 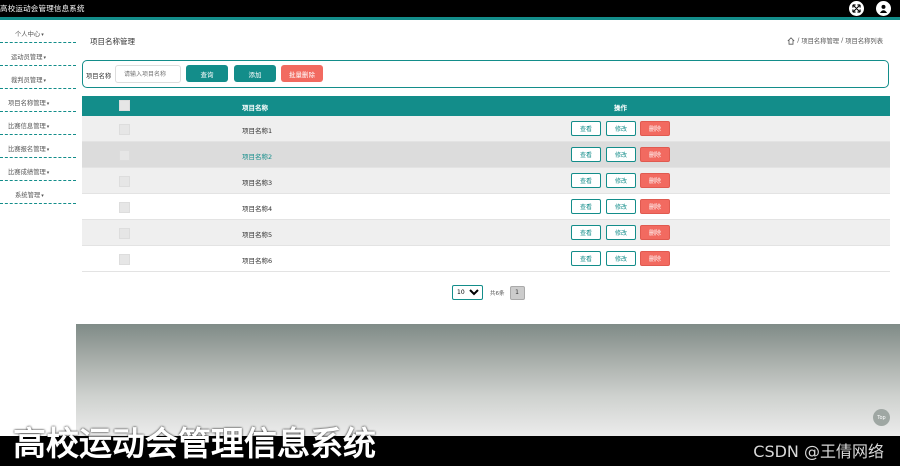 What do you see at coordinates (620, 108) in the screenshot?
I see `header-actions: 操作` at bounding box center [620, 108].